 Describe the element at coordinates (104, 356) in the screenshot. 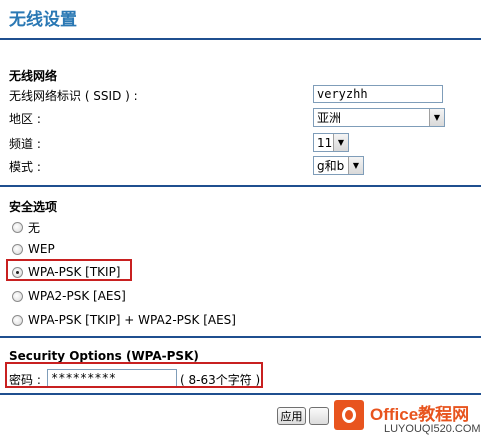

I see `wpa-section-title: Security Options (WPA-PSK)` at that location.